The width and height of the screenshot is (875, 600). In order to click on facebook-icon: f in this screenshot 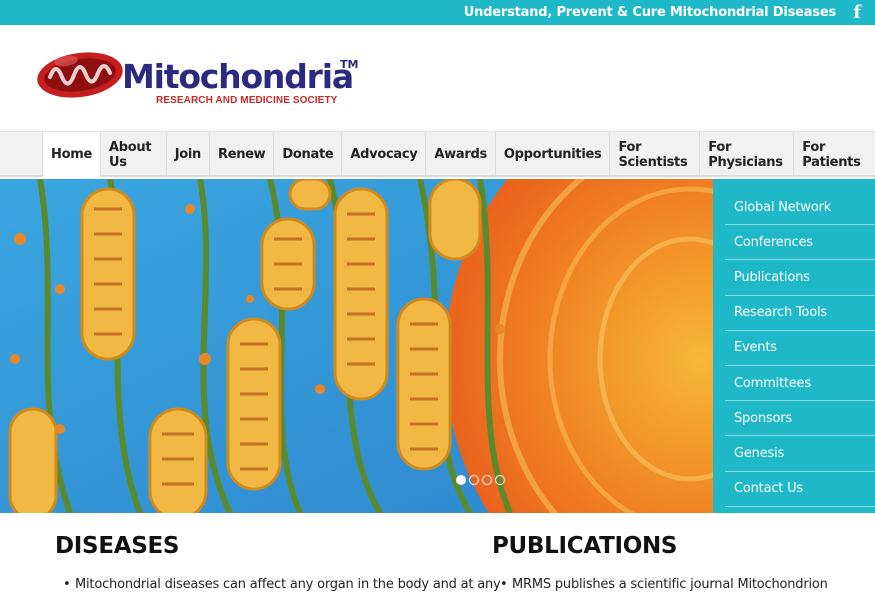, I will do `click(857, 13)`.